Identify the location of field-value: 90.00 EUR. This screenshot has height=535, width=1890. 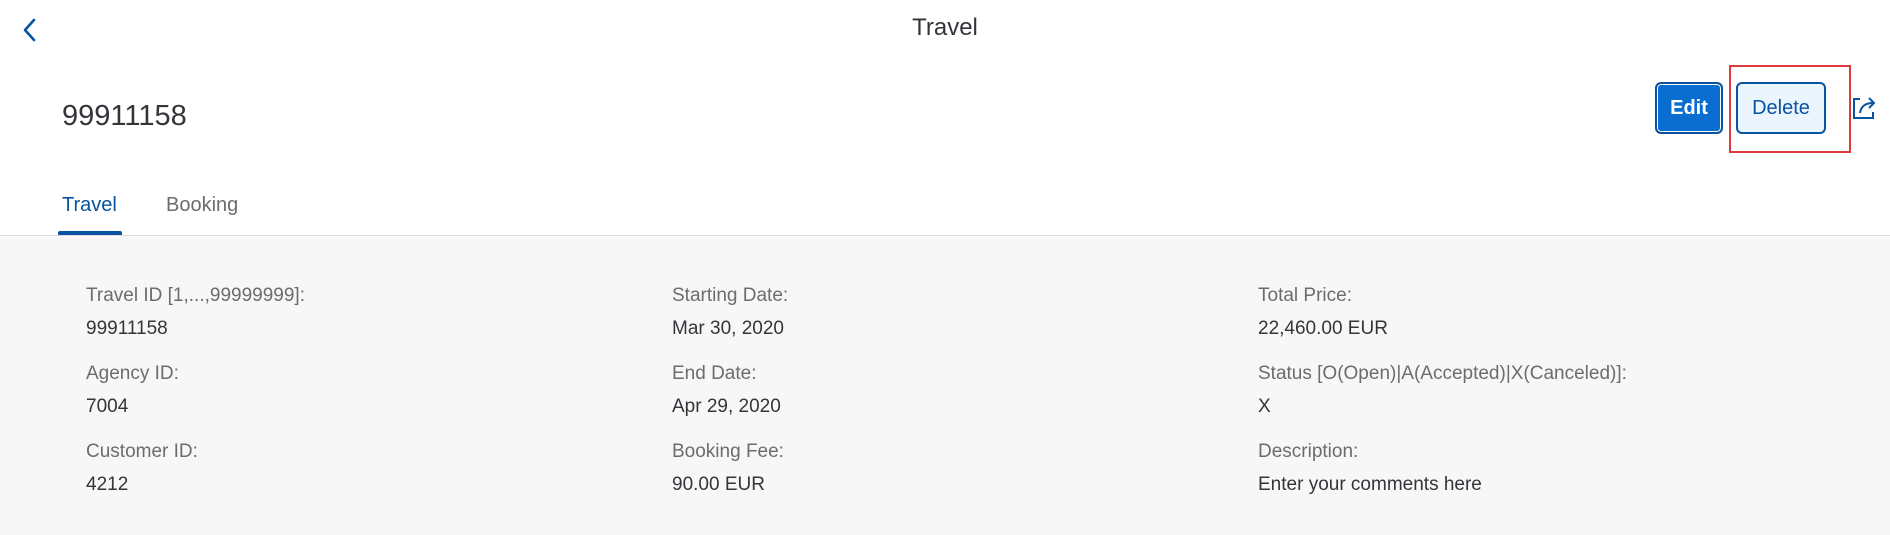
(718, 484).